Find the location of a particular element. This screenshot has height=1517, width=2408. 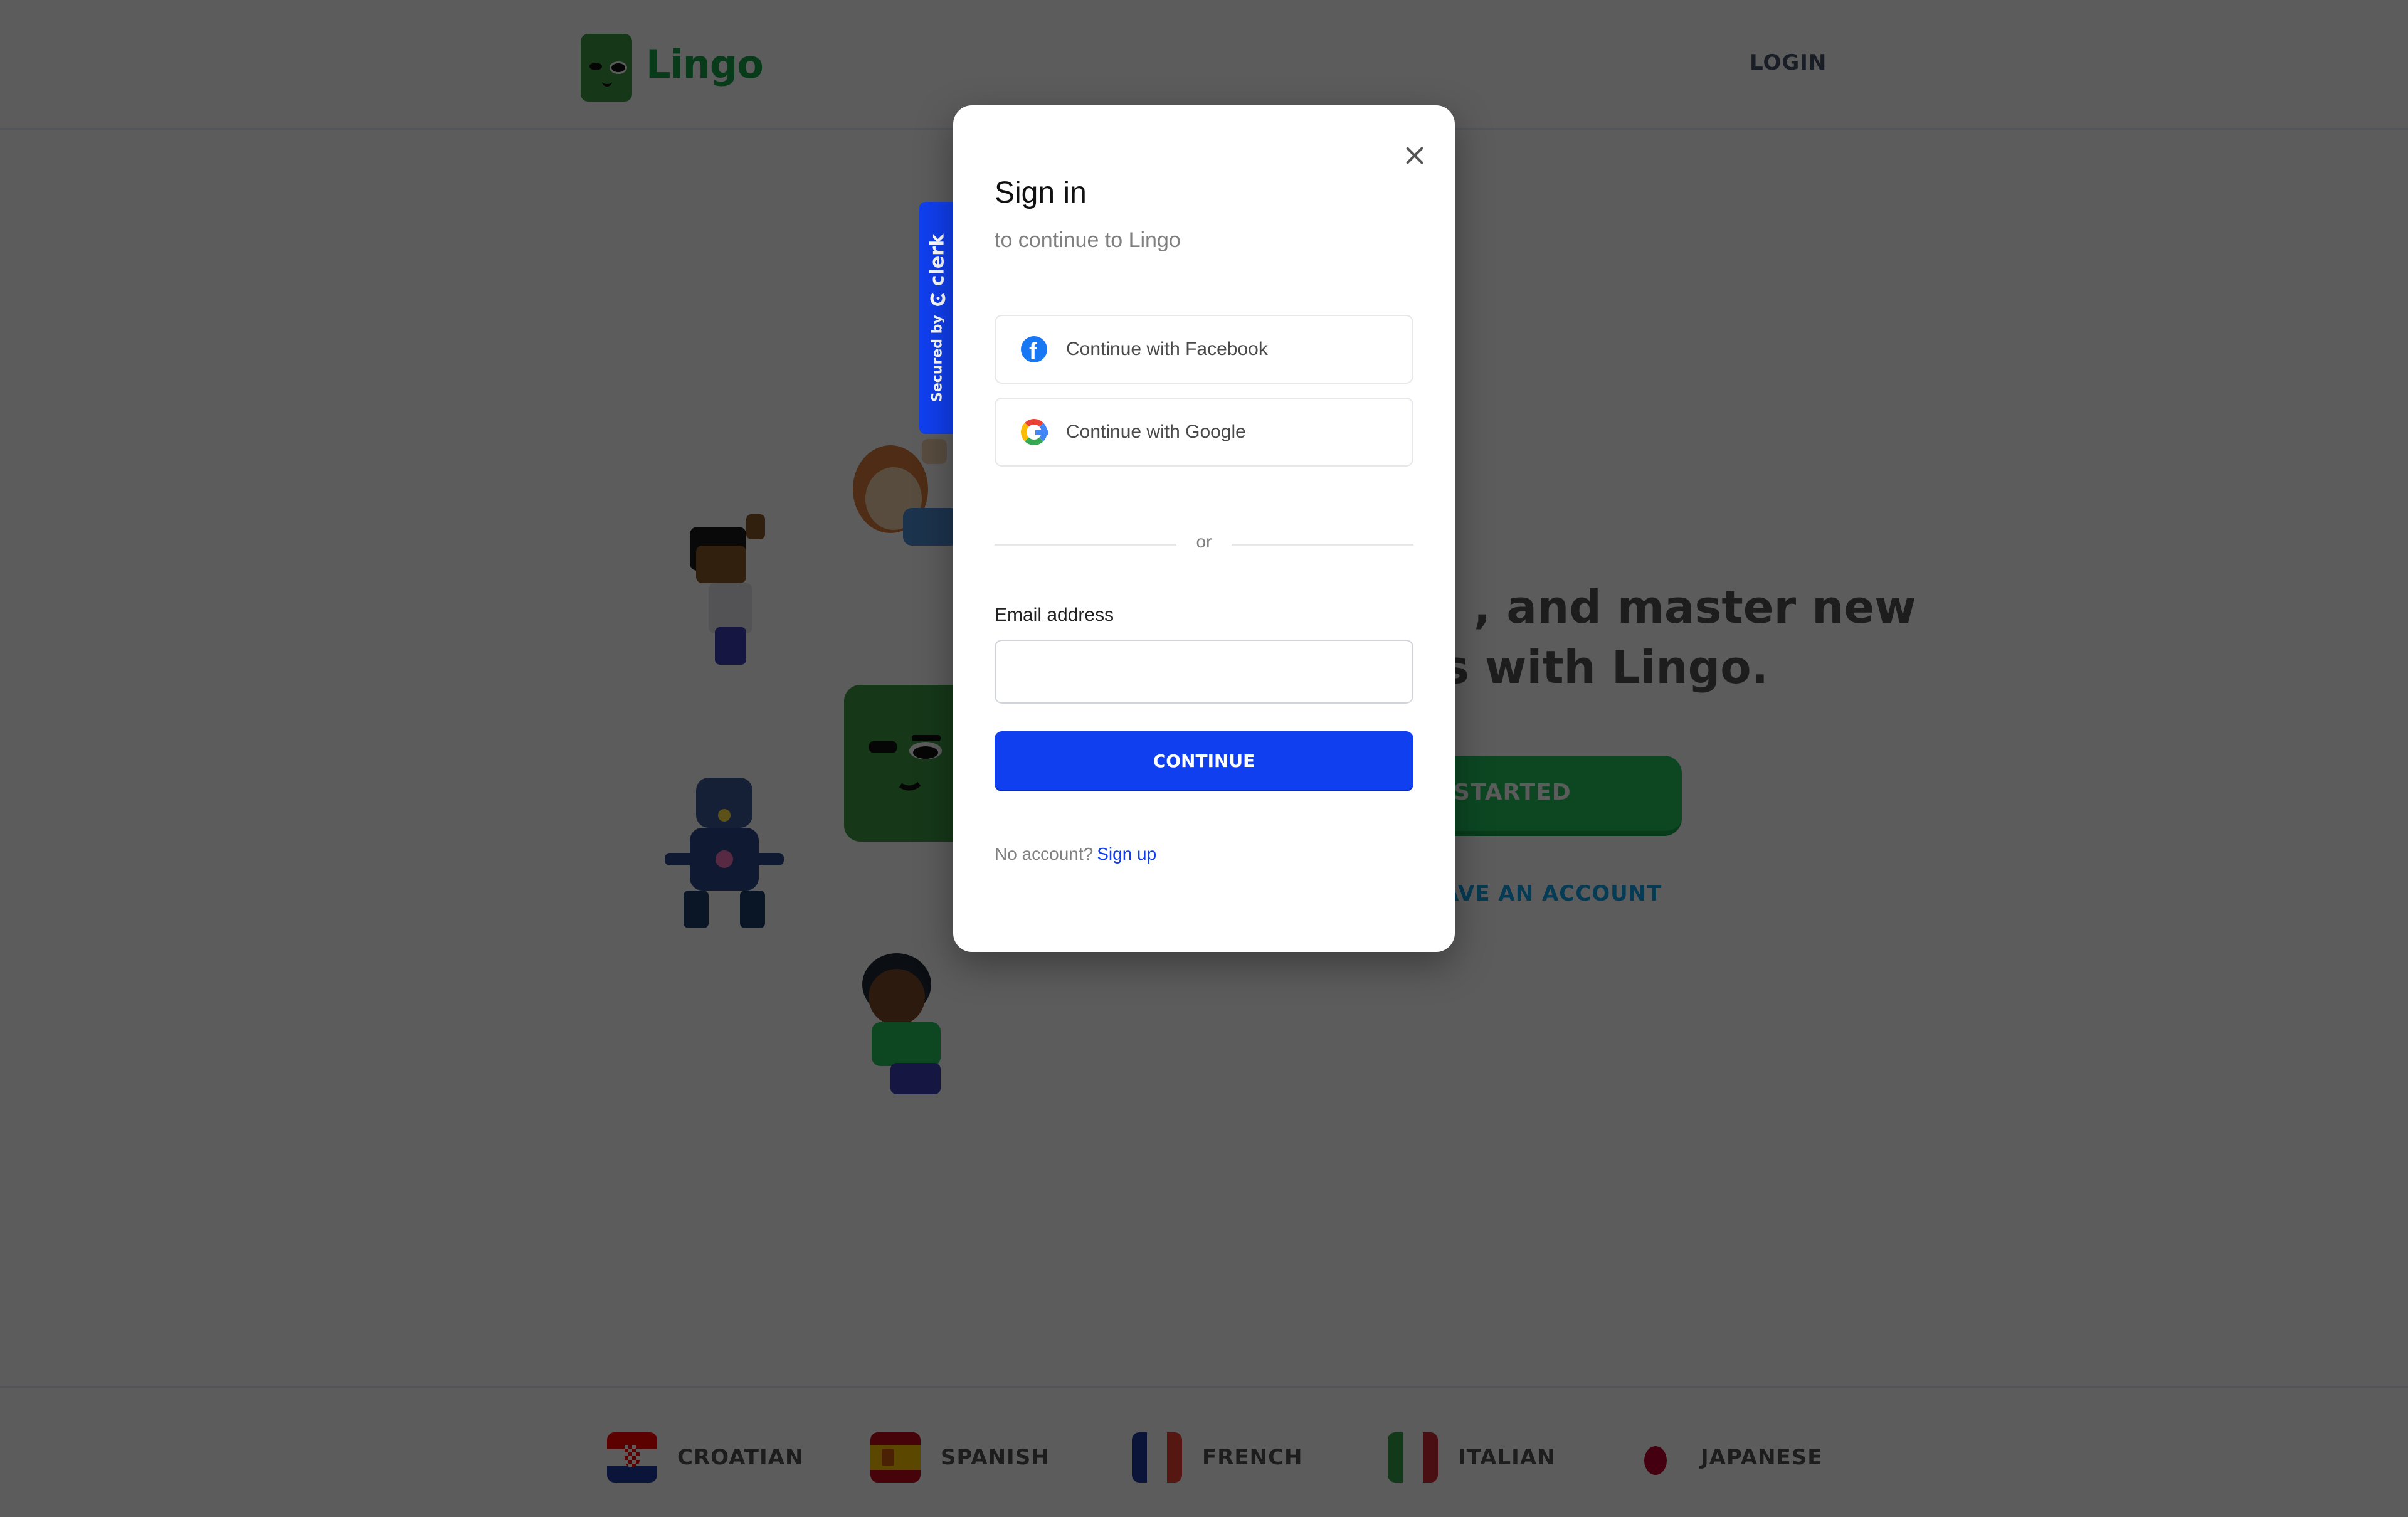

close-icon is located at coordinates (1414, 155).